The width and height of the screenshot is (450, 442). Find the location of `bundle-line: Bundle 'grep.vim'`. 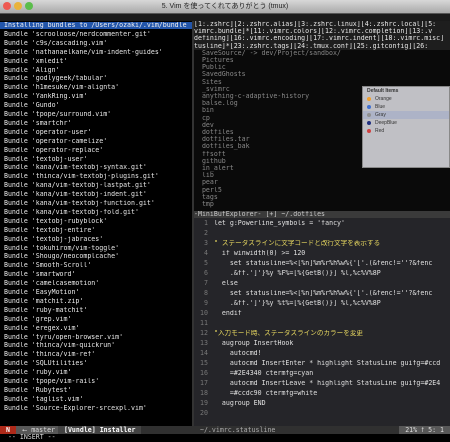

bundle-line: Bundle 'grep.vim' is located at coordinates (96, 319).